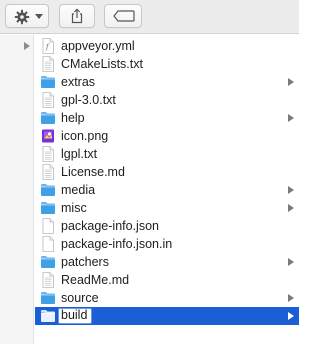  What do you see at coordinates (39, 16) in the screenshot?
I see `chevron-down-icon` at bounding box center [39, 16].